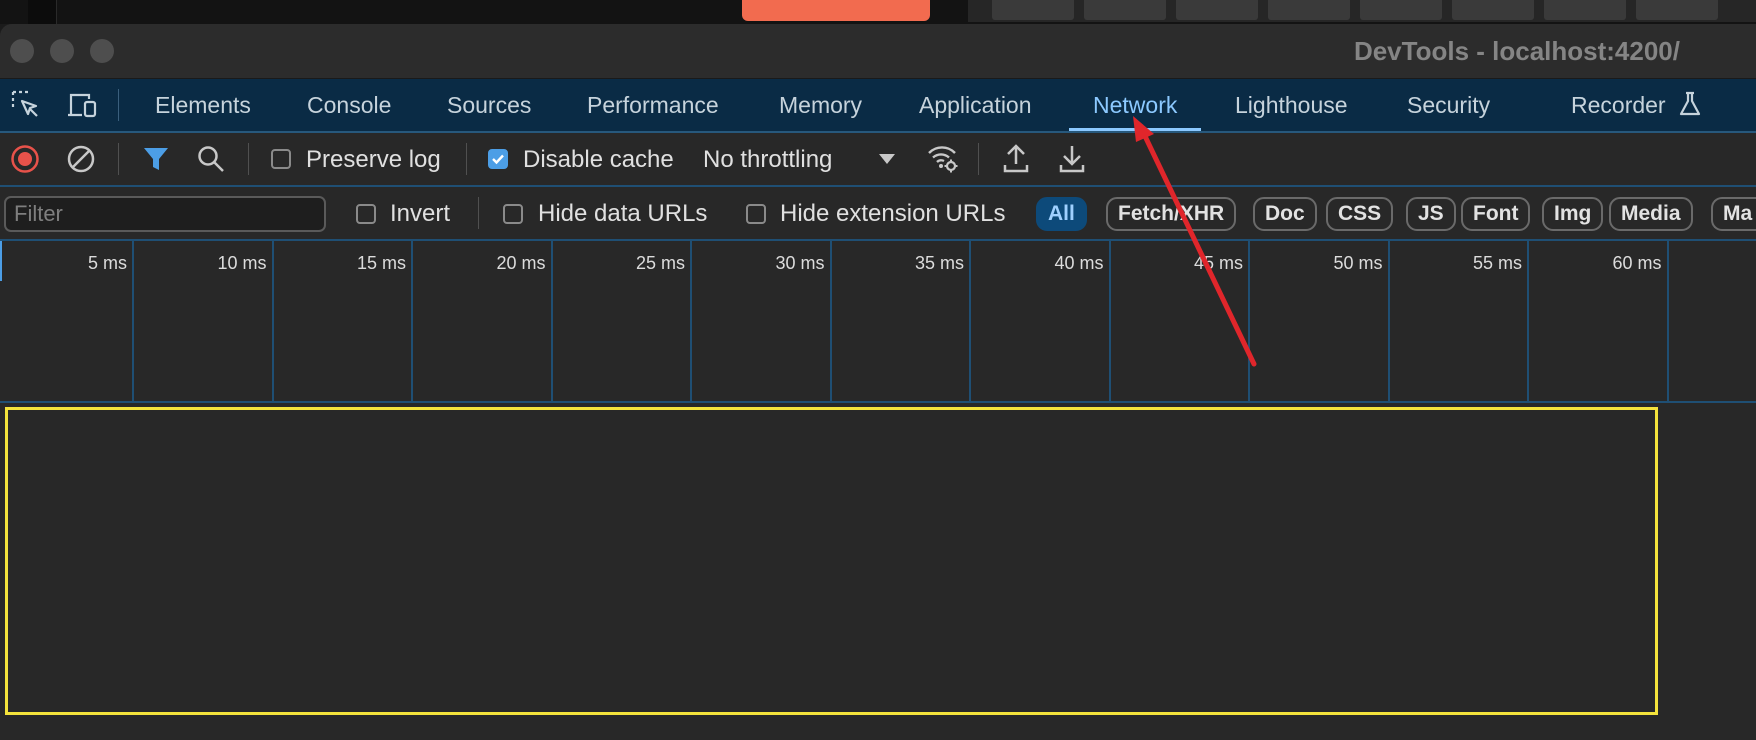 This screenshot has height=740, width=1756. What do you see at coordinates (1637, 263) in the screenshot?
I see `timeline-tick-label: 60 ms` at bounding box center [1637, 263].